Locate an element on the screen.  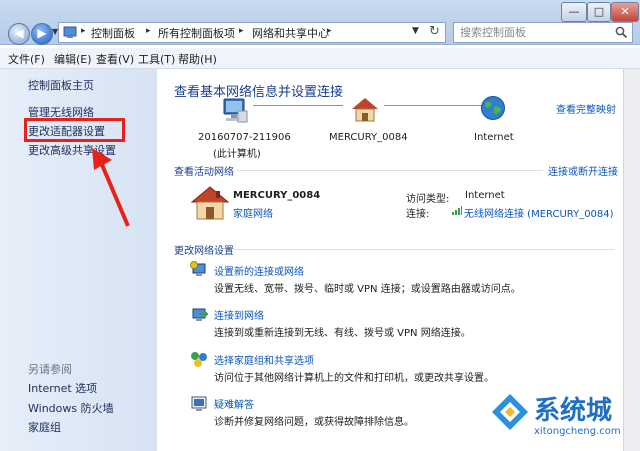
computer-icon is located at coordinates (235, 110).